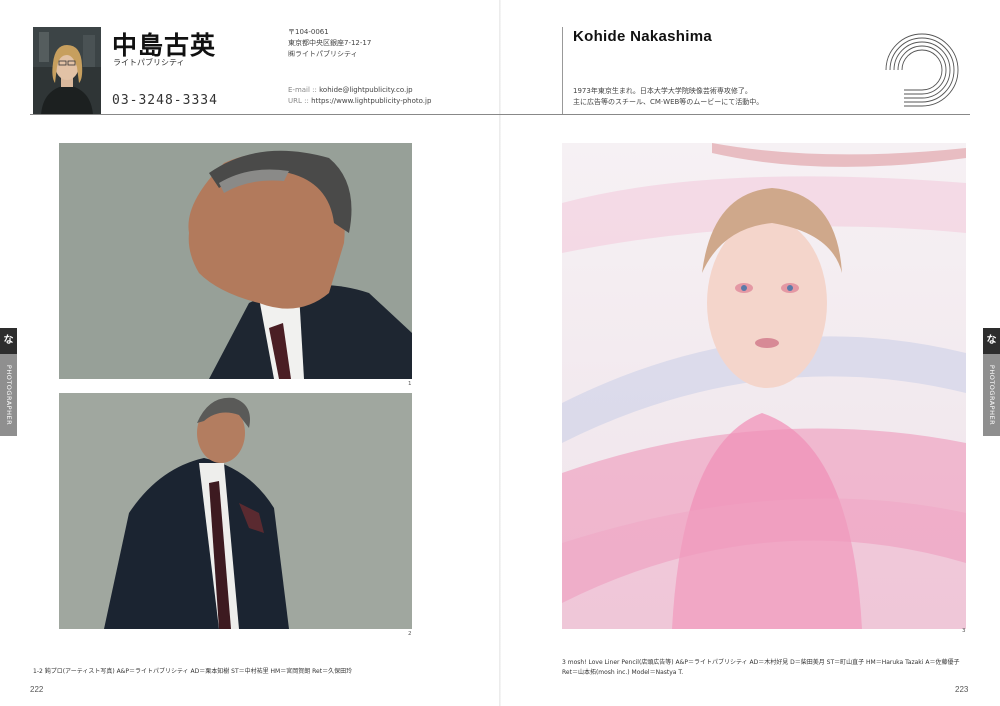  Describe the element at coordinates (662, 91) in the screenshot. I see `bio-line-1: 1973年東京生まれ。日本大学大学院映像芸術専攻修了。` at that location.